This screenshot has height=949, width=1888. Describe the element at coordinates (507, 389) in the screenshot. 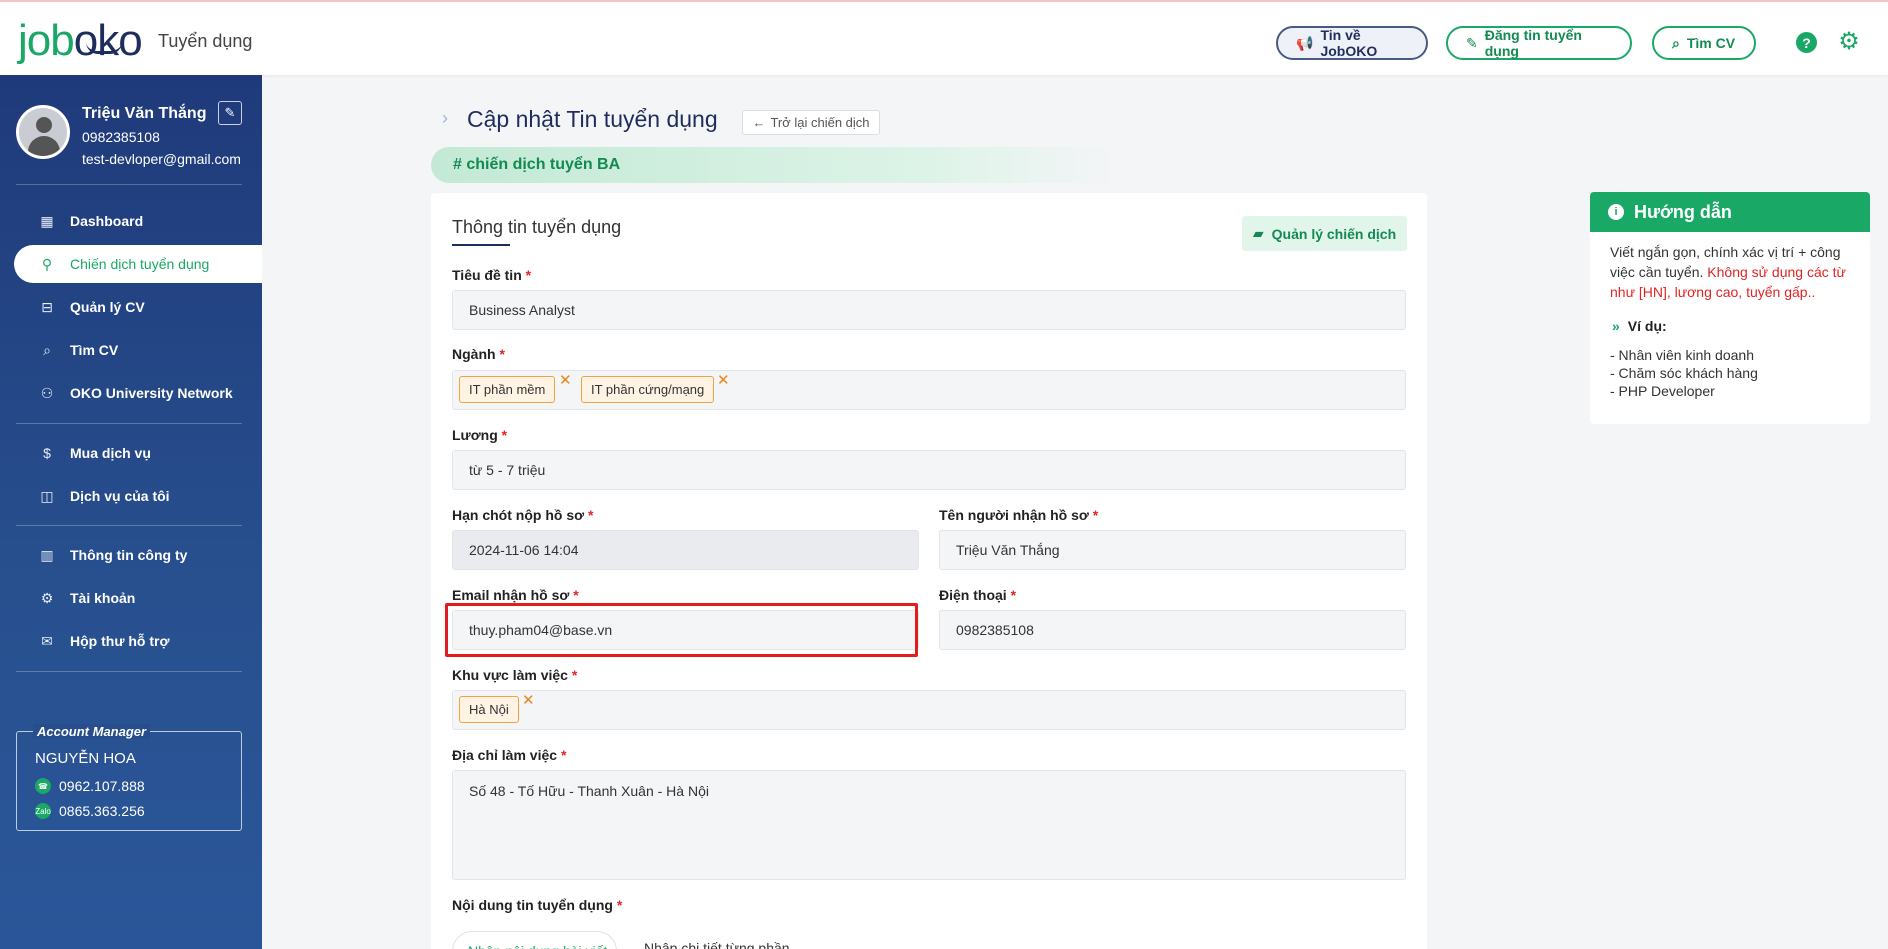

I see `industry-chip: IT phần mềm` at that location.